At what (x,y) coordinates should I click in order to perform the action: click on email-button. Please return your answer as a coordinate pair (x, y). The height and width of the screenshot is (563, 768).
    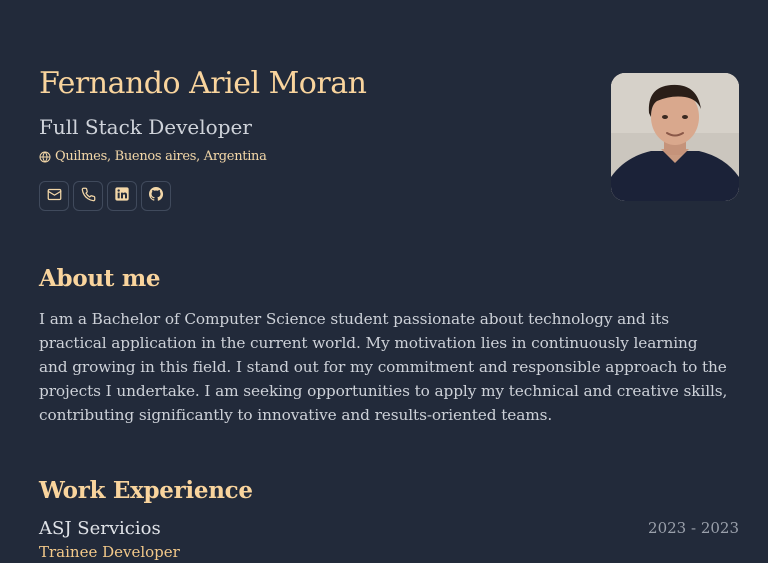
    Looking at the image, I should click on (54, 196).